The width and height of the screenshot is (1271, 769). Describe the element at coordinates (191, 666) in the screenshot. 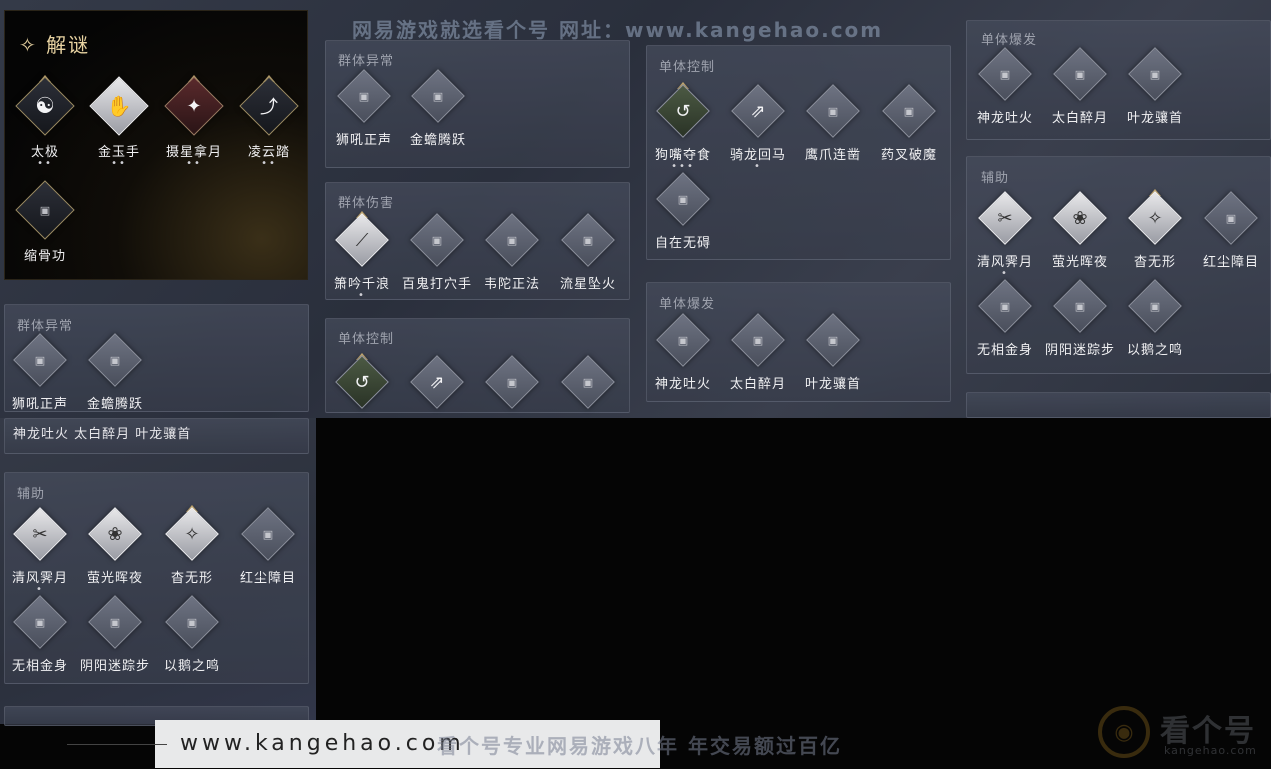

I see `skill-name: 以鹅之鸣` at that location.